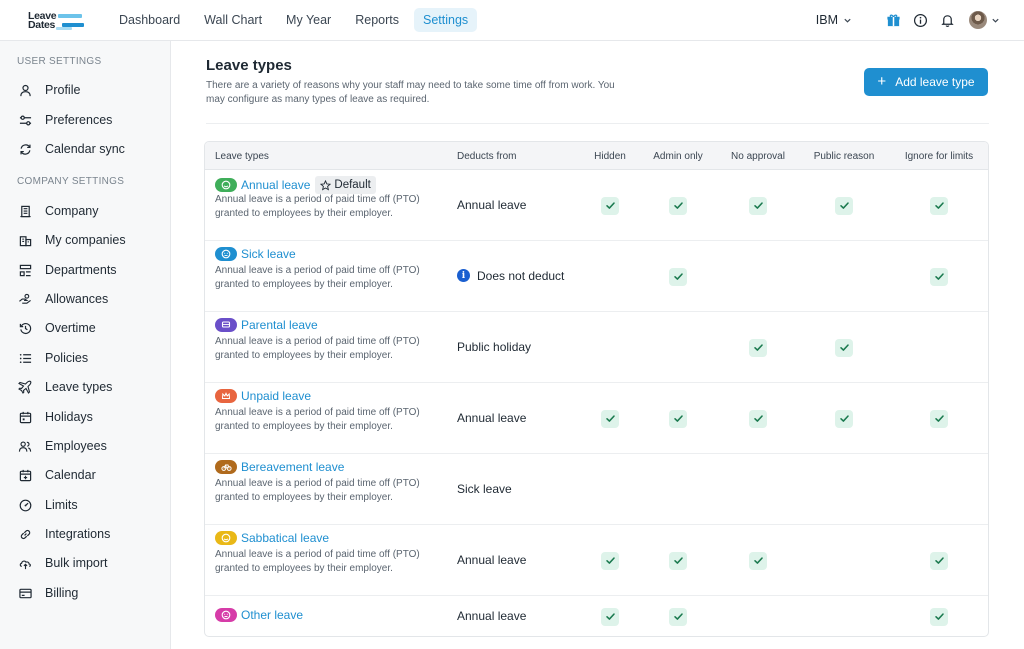 The height and width of the screenshot is (649, 1024). I want to click on logo-text-dates: Dates, so click(42, 25).